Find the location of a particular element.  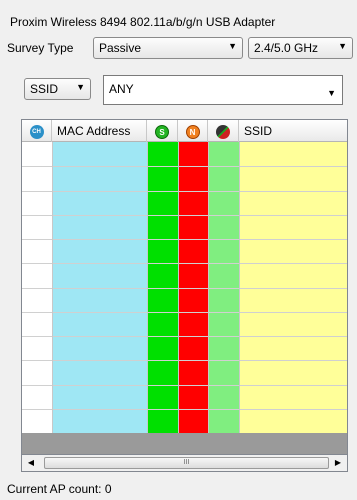

header-channel: CH is located at coordinates (37, 131).